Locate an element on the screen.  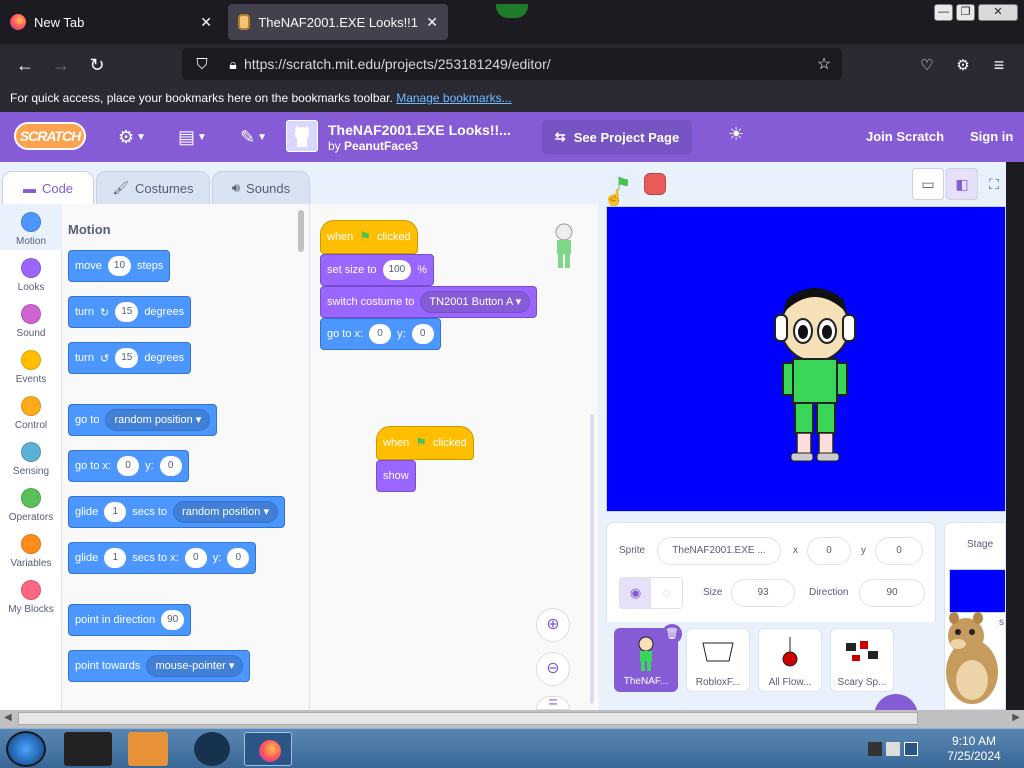
taskbar-clock: 9:10 AM 7/25/2024 is located at coordinates (974, 749).